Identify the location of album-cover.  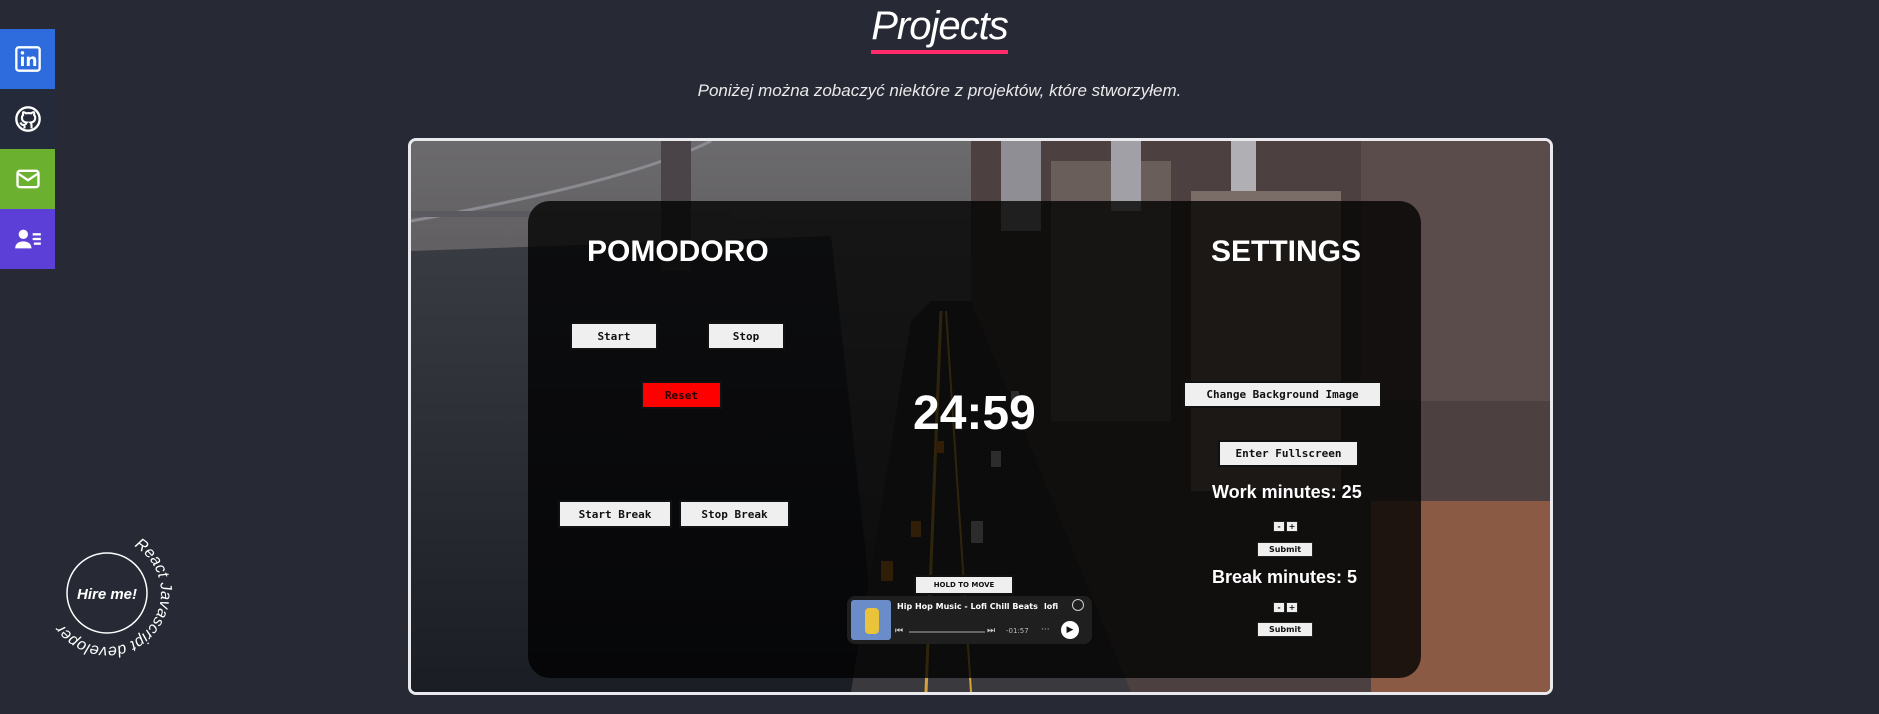
(871, 620).